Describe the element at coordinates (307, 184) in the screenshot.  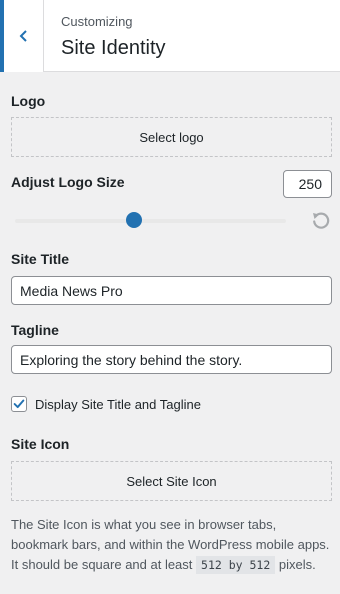
I see `logo-size-input: 250` at that location.